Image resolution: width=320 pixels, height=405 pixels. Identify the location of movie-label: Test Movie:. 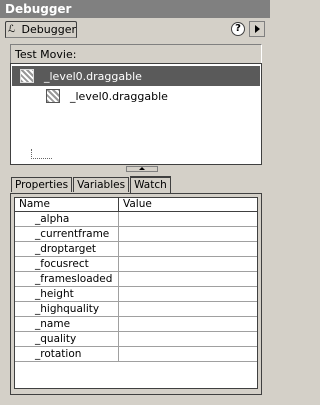
(136, 54).